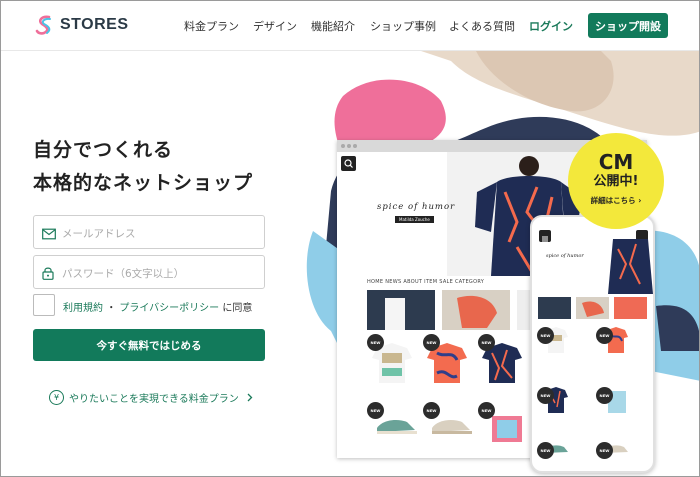 The width and height of the screenshot is (700, 477). Describe the element at coordinates (630, 266) in the screenshot. I see `mock-phone-hero` at that location.